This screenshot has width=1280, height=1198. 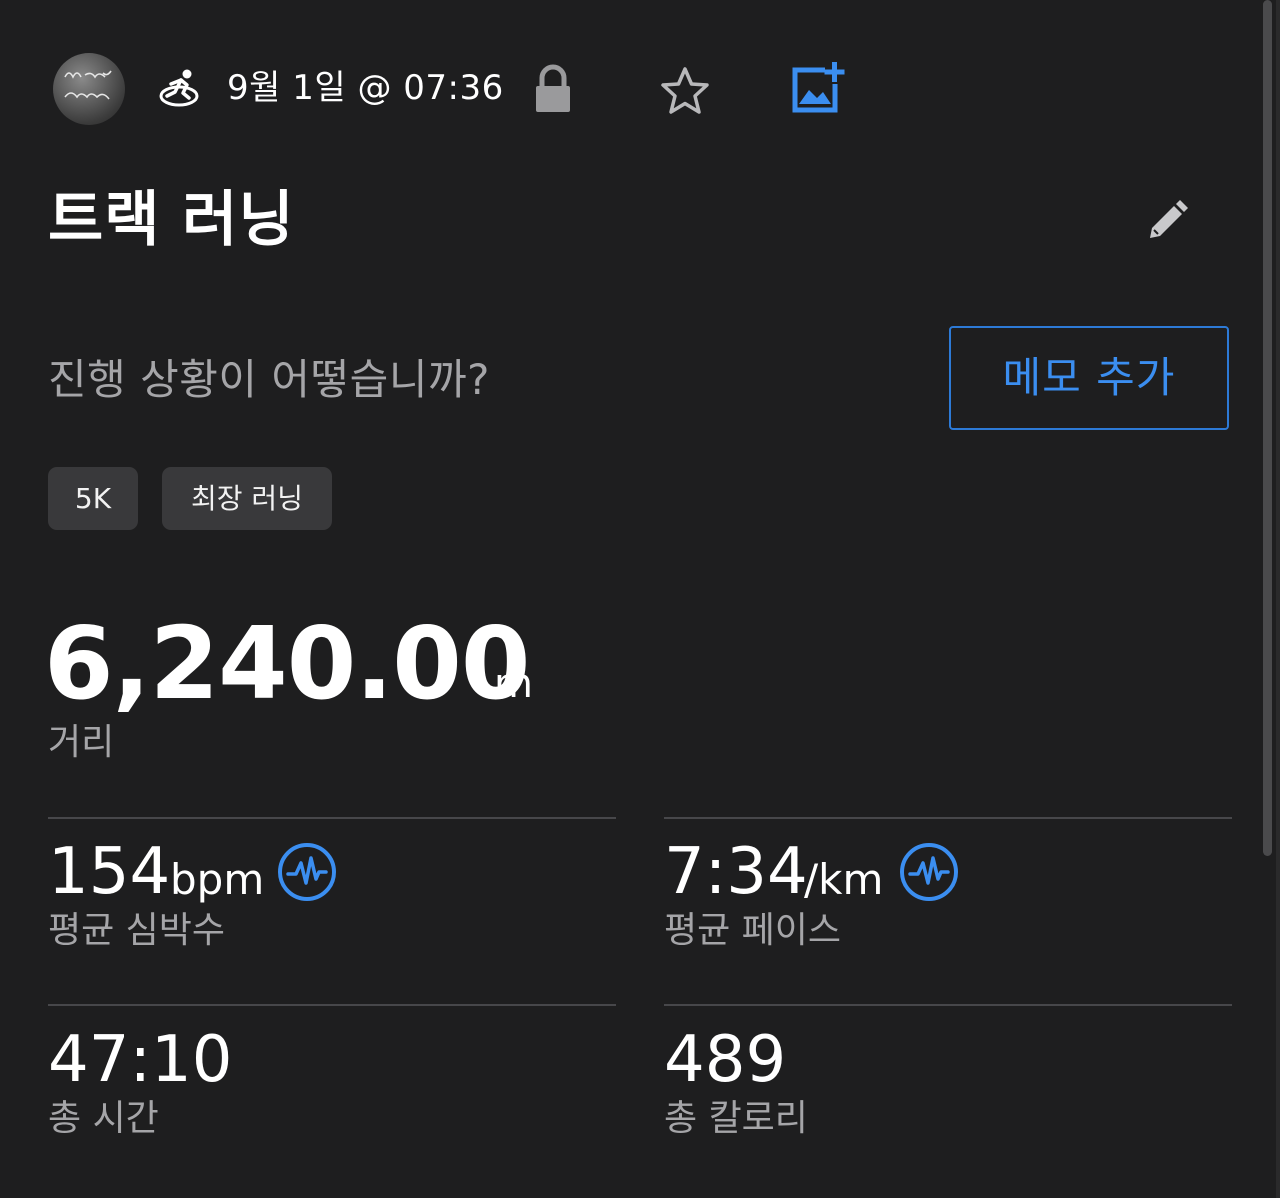 I want to click on pace-chart-icon, so click(x=929, y=872).